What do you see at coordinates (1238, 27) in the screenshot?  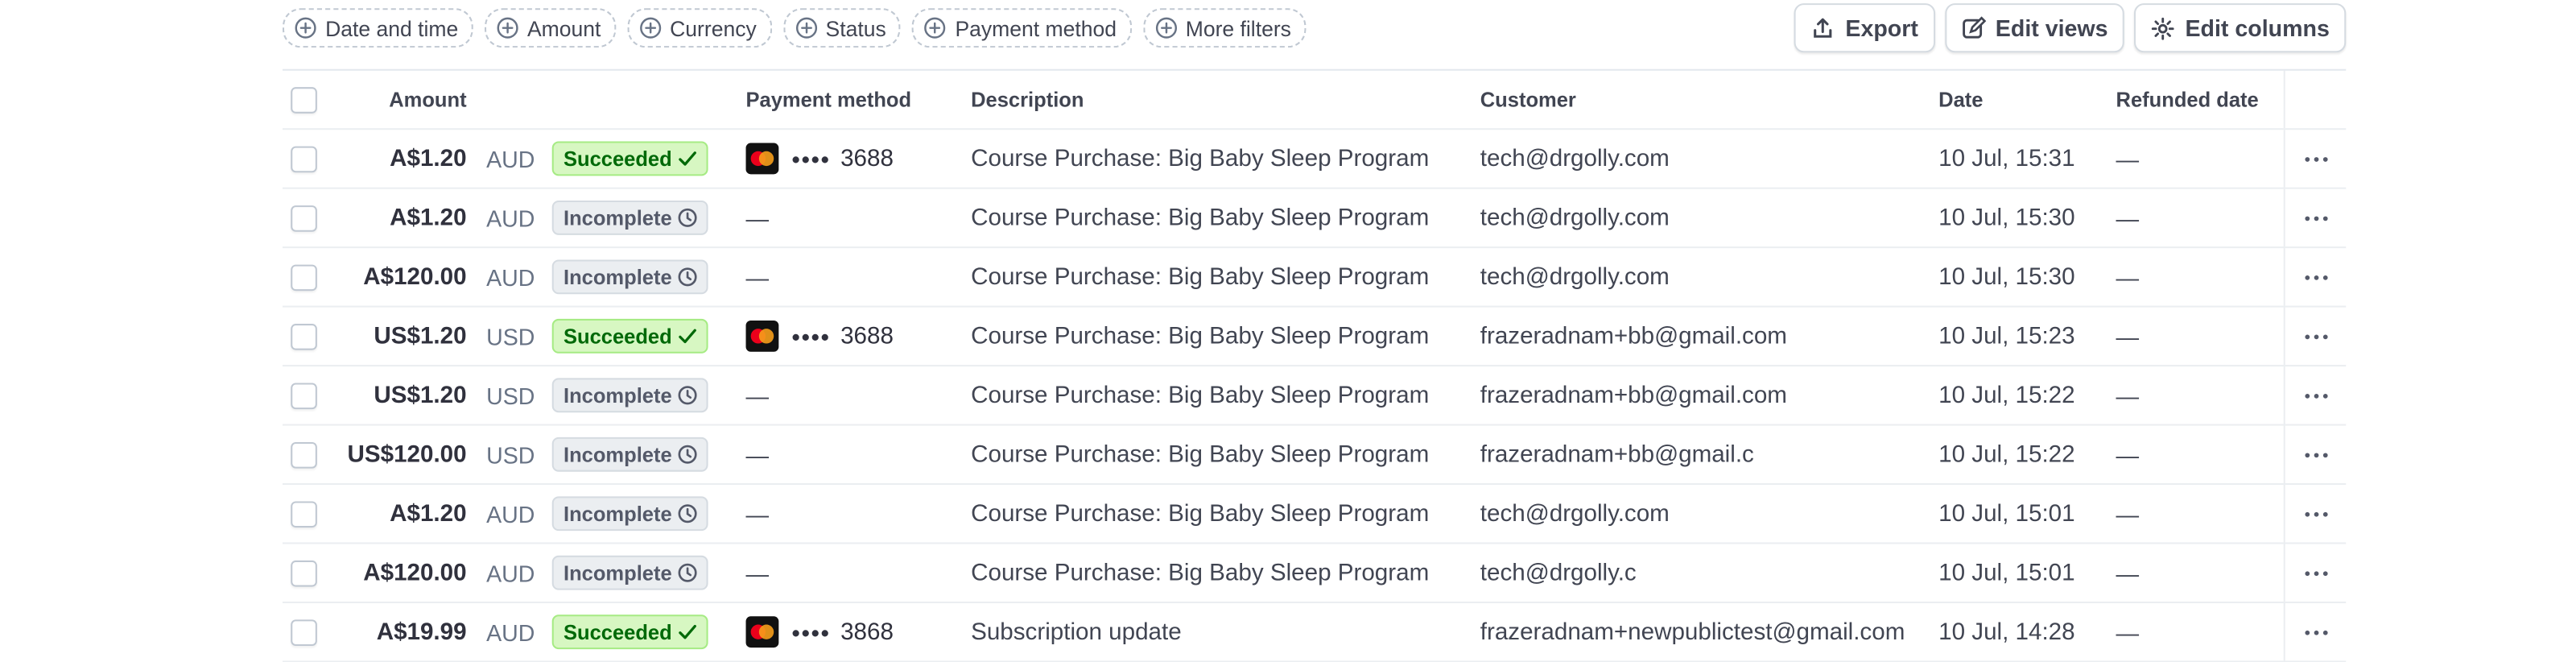 I see `filter-chip-label: More filters` at bounding box center [1238, 27].